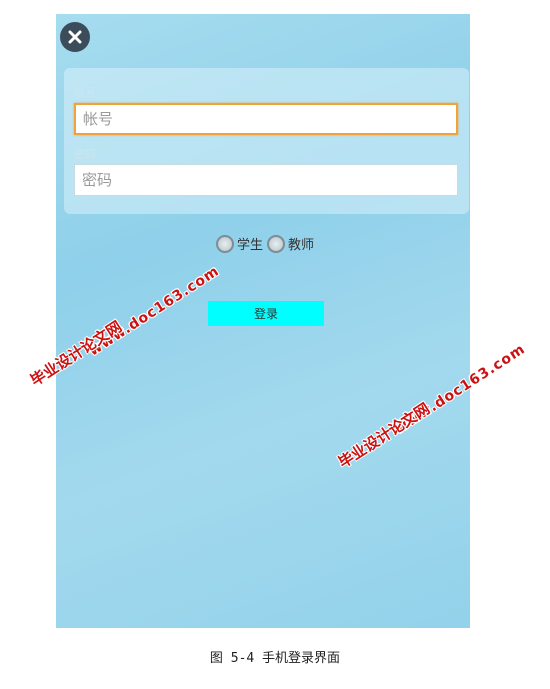 The width and height of the screenshot is (550, 689). Describe the element at coordinates (266, 119) in the screenshot. I see `account-input` at that location.